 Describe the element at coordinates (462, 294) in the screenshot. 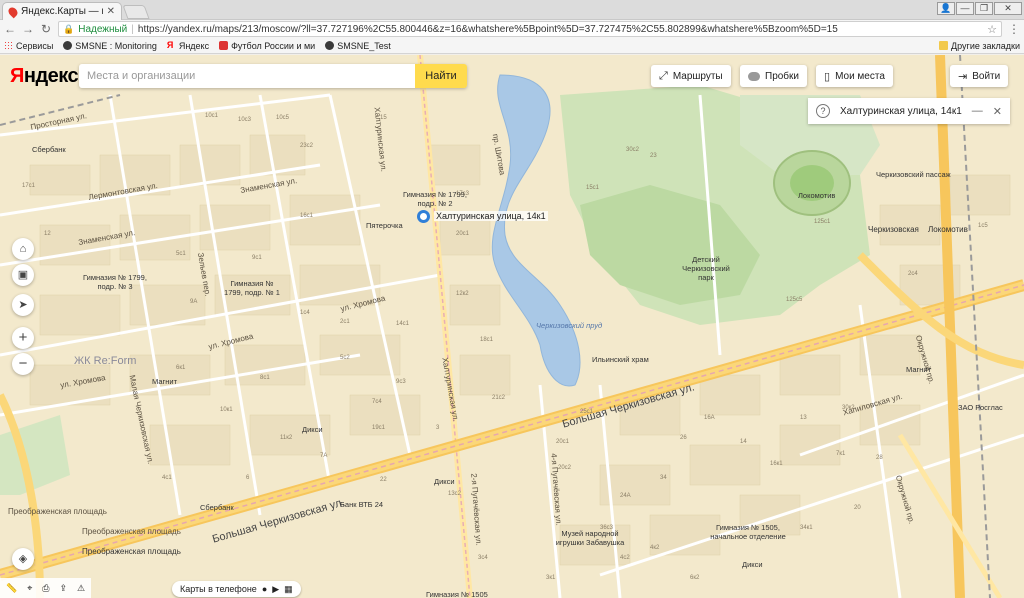

I see `house-number: 12к2` at that location.